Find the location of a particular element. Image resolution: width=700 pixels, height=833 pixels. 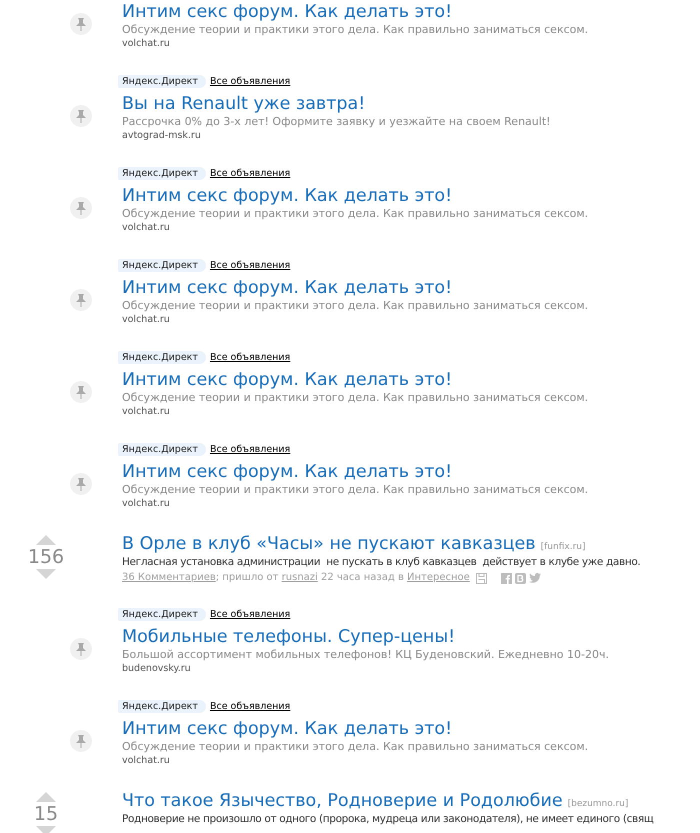

ad-text: Большой ассортимент мобильных телефонов! КЦ Буденовский. Ежедневно 10-20ч. is located at coordinates (365, 655).